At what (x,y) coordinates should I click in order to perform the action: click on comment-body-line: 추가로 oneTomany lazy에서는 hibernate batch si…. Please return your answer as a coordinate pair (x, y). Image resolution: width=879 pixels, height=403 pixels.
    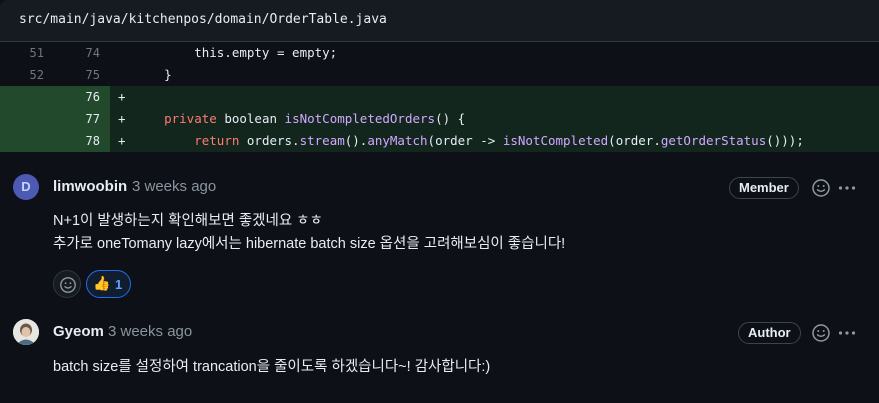
    Looking at the image, I should click on (309, 244).